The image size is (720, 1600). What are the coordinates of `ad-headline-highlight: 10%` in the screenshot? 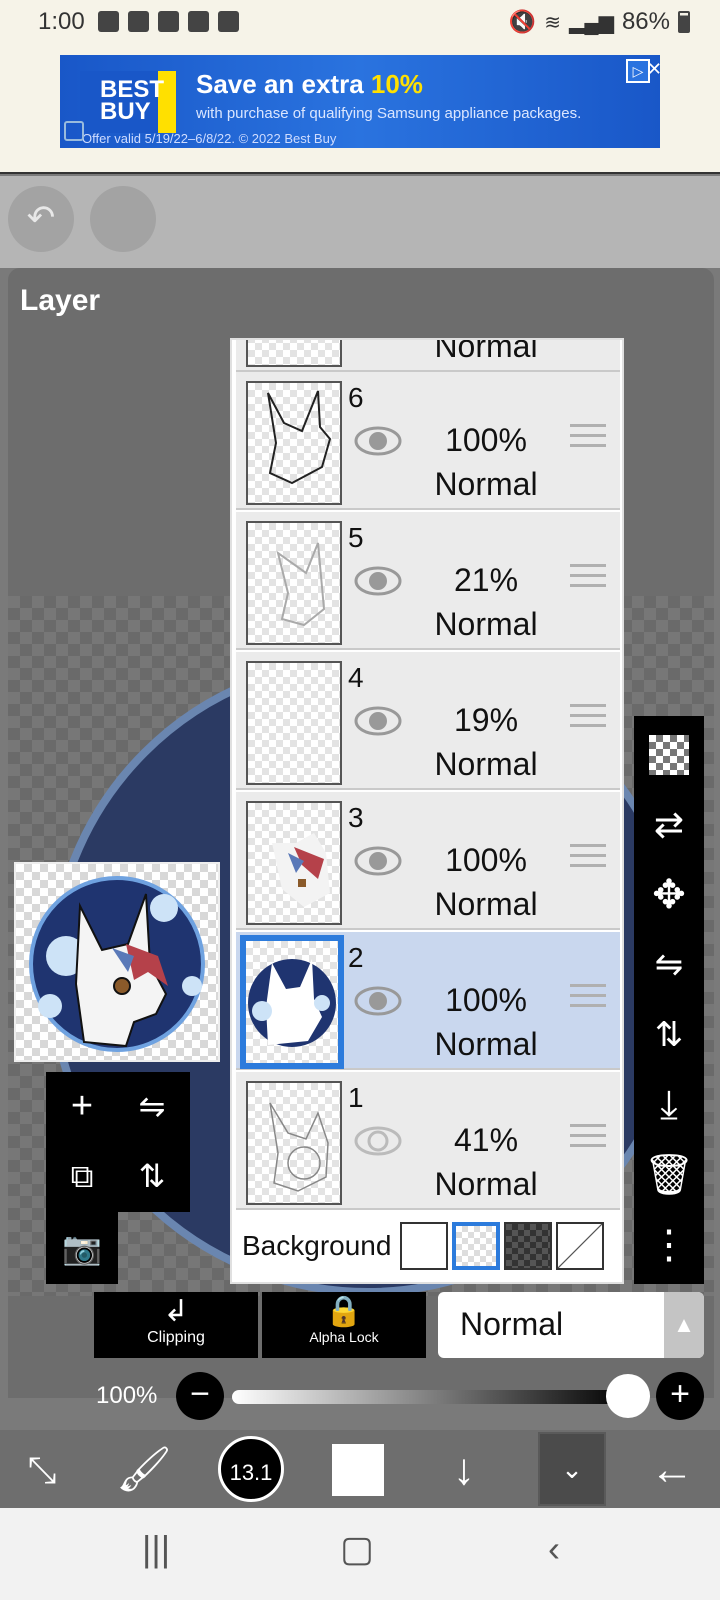 It's located at (396, 84).